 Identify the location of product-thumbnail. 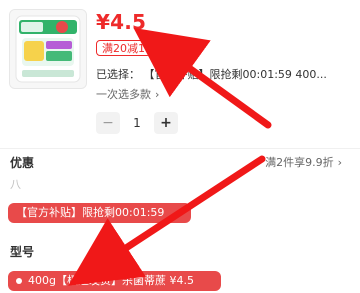
(48, 49).